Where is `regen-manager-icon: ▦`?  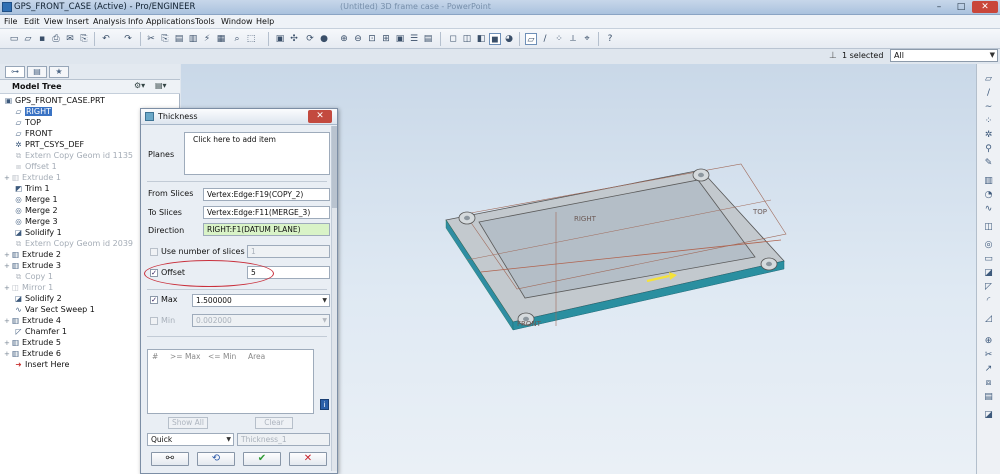
regen-manager-icon: ▦ is located at coordinates (221, 39).